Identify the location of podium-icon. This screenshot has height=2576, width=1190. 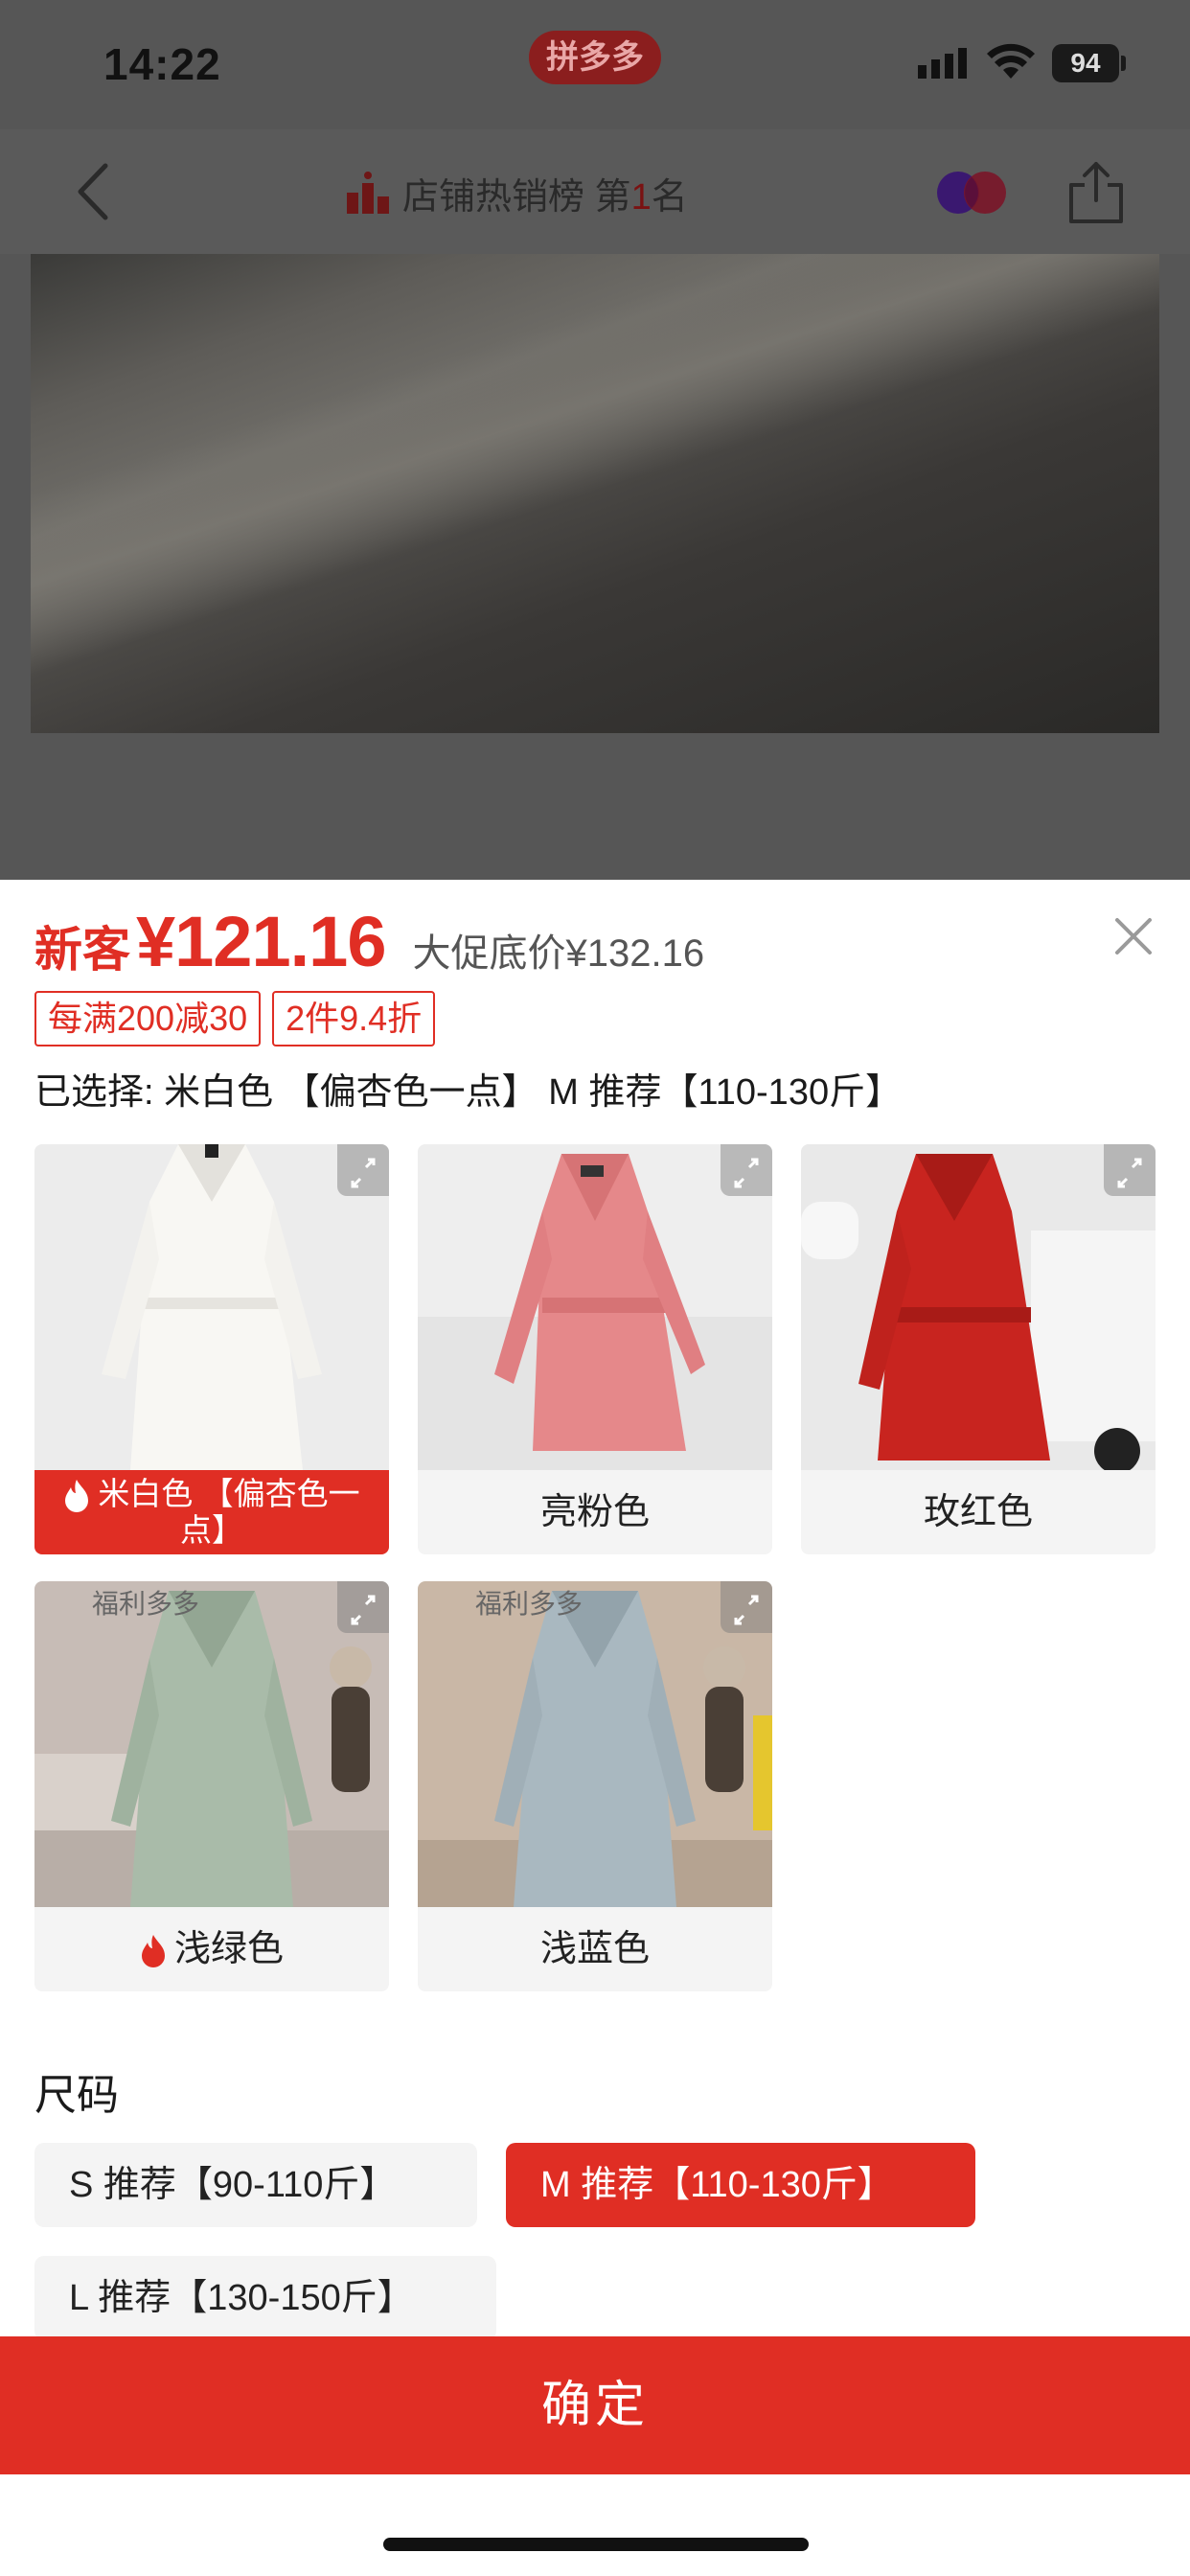
(368, 193).